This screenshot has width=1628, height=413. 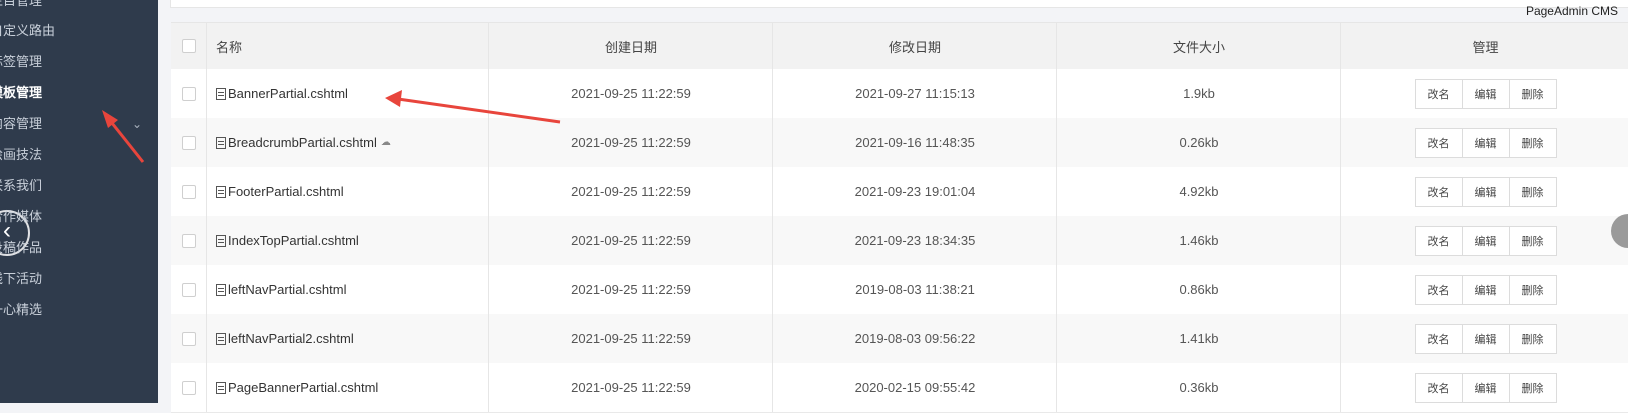 What do you see at coordinates (472, 106) in the screenshot?
I see `arrow-to-banner-partial` at bounding box center [472, 106].